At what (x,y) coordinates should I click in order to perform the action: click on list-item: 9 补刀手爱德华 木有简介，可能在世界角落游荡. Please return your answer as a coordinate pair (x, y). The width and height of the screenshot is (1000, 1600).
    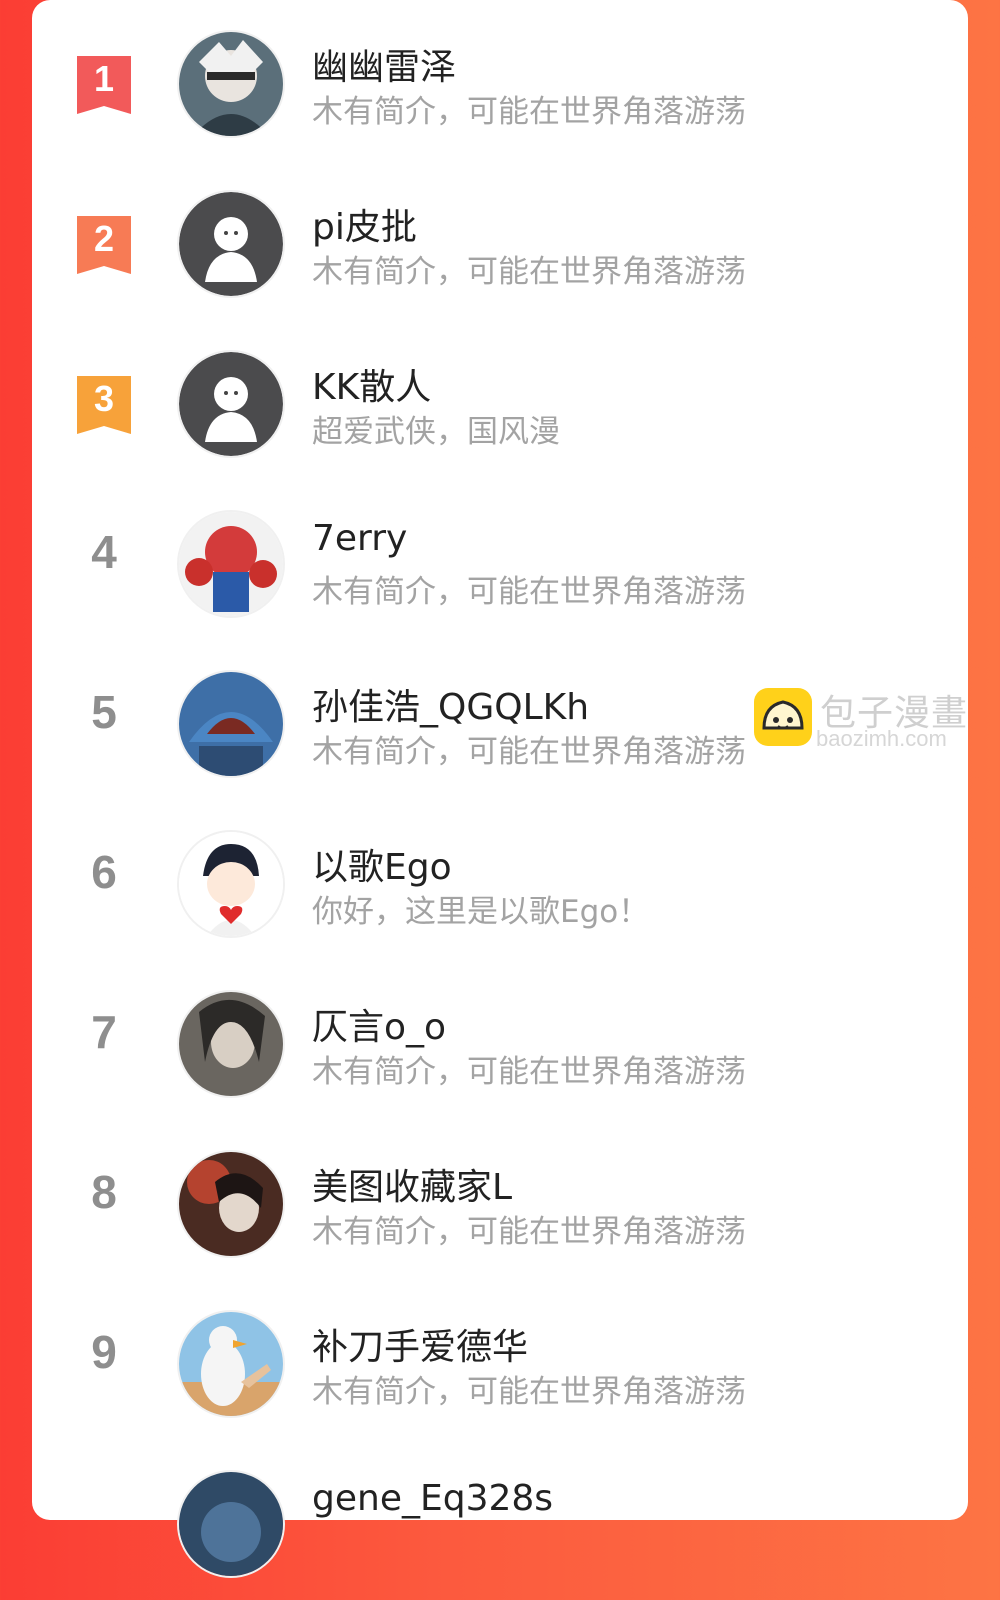
    Looking at the image, I should click on (500, 1360).